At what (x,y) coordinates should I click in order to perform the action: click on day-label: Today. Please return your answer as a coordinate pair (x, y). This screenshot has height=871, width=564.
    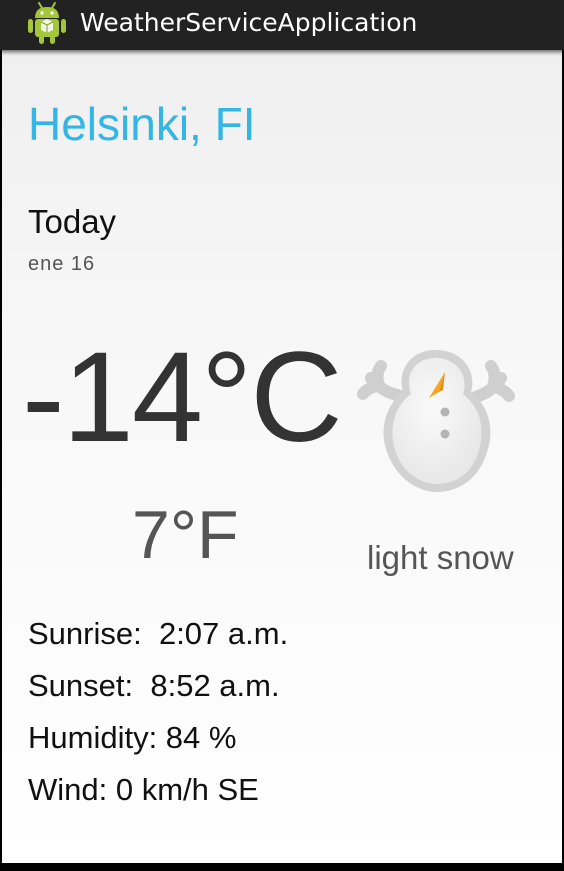
    Looking at the image, I should click on (72, 221).